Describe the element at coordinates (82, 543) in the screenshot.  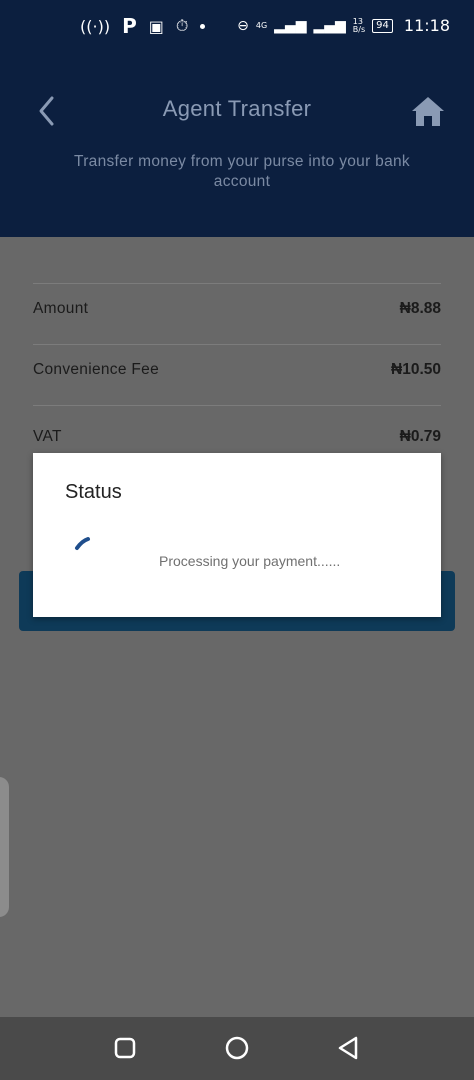
I see `spinner-icon` at that location.